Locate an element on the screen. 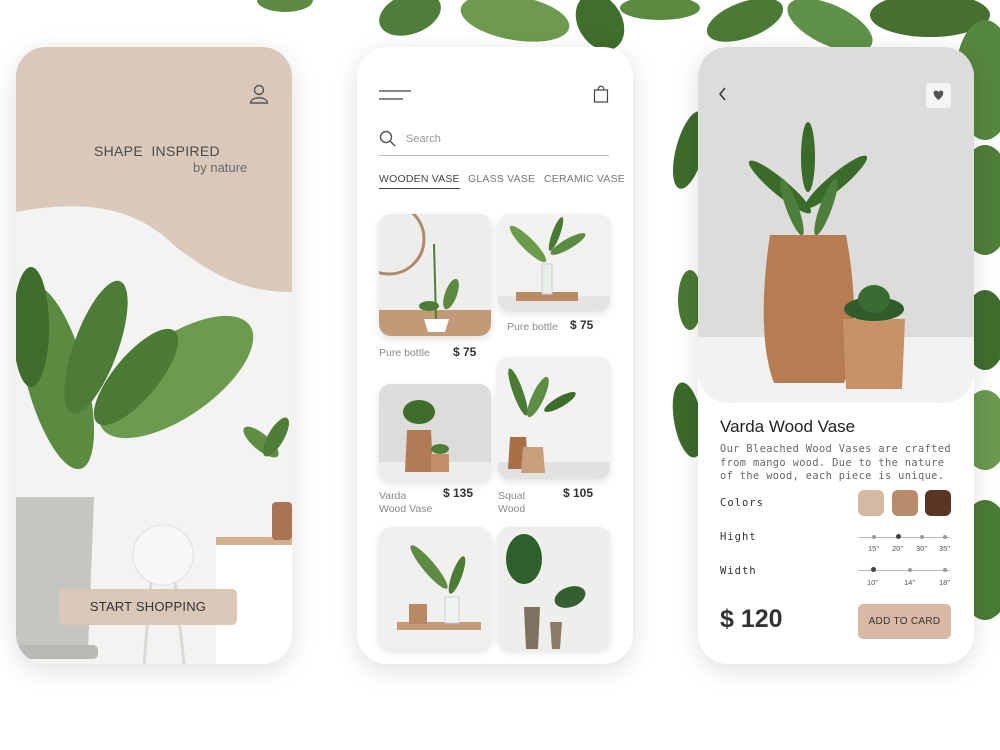 Image resolution: width=1000 pixels, height=750 pixels. brand-title: SHAPE INSPIRED is located at coordinates (157, 151).